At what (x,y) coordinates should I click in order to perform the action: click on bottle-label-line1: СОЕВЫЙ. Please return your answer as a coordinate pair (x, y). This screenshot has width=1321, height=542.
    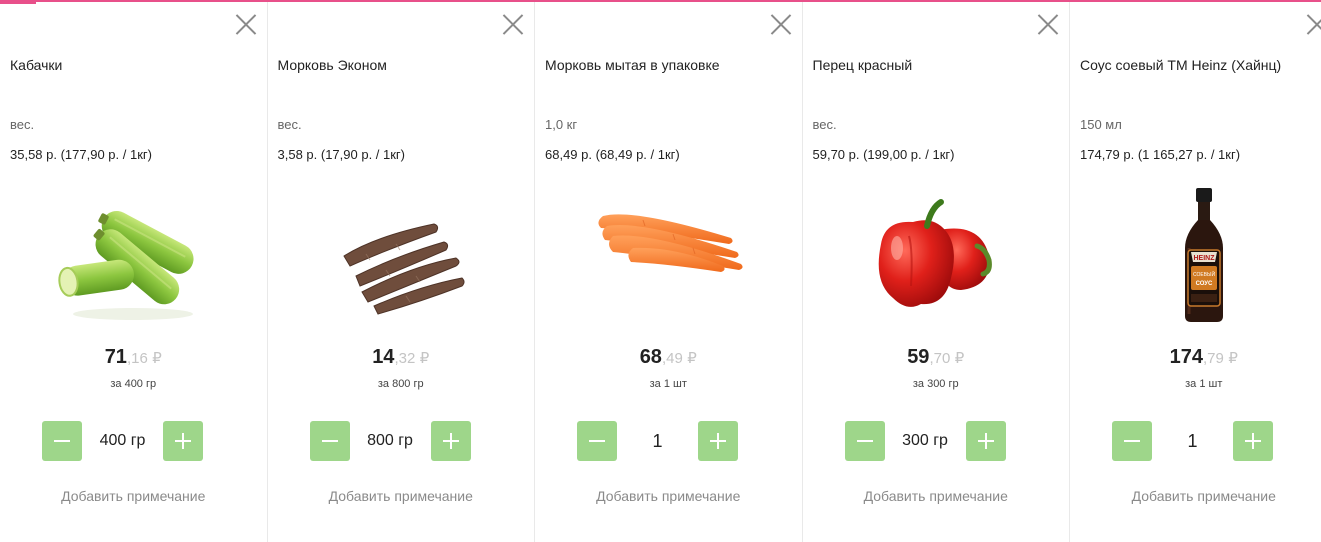
    Looking at the image, I should click on (1204, 274).